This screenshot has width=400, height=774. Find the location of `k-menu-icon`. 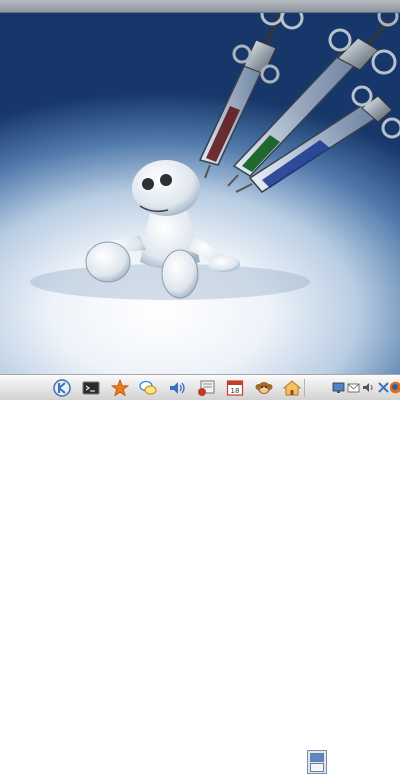

k-menu-icon is located at coordinates (62, 388).